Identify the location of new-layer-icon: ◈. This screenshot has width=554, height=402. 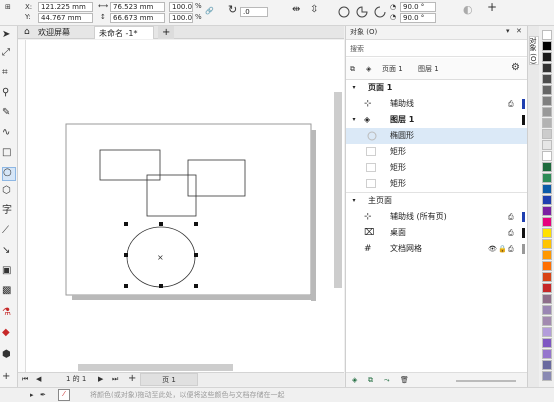
(354, 380).